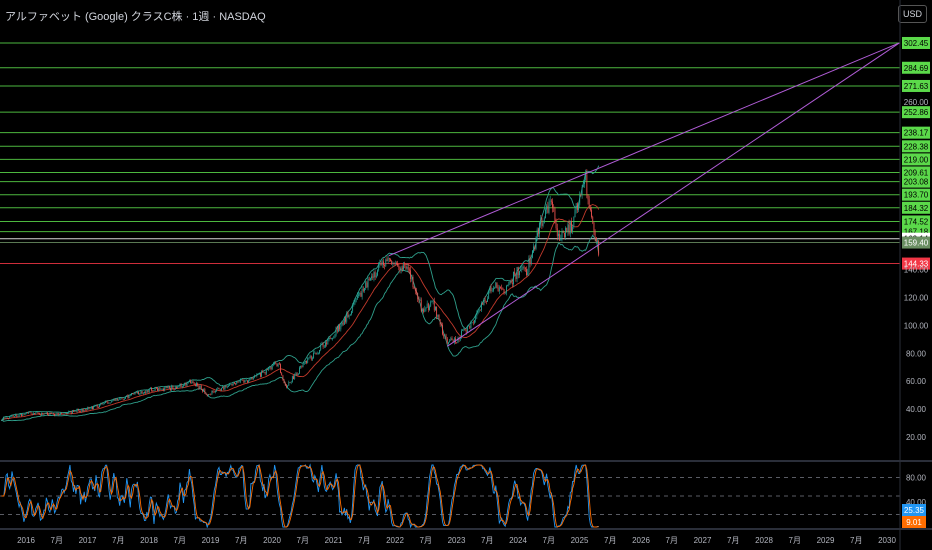 This screenshot has height=550, width=932. I want to click on level-label: 302.45, so click(916, 43).